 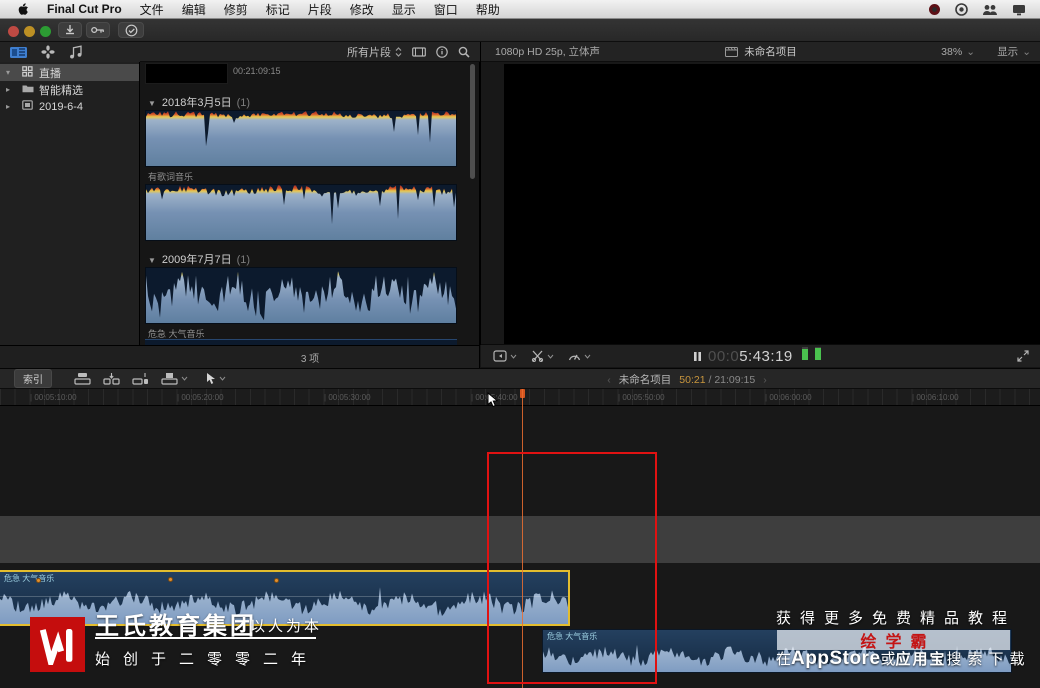 I want to click on promo-text: 或, so click(x=888, y=659).